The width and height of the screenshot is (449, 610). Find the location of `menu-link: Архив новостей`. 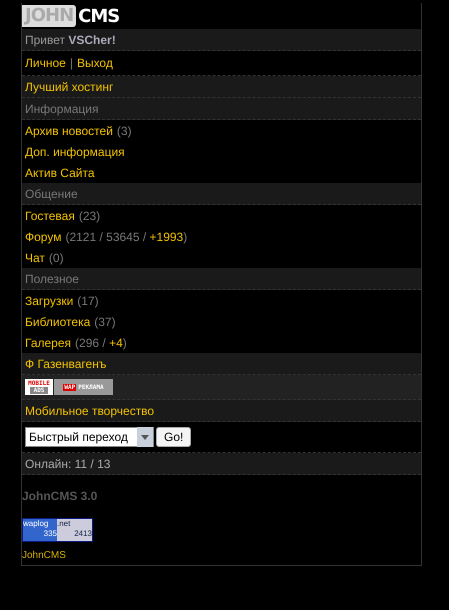

menu-link: Архив новостей is located at coordinates (69, 131).